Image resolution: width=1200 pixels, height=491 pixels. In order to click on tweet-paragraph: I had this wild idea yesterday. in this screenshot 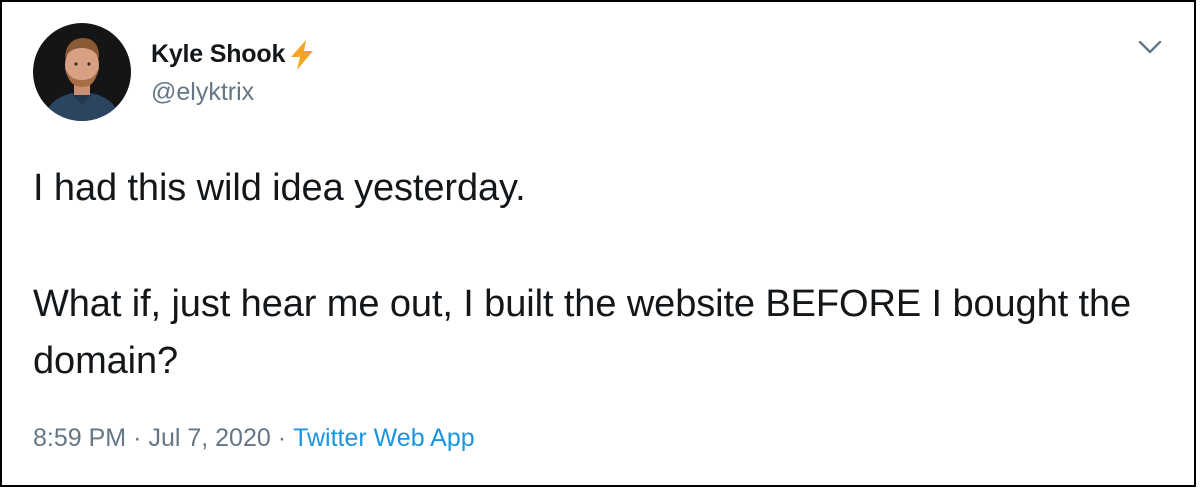, I will do `click(279, 188)`.